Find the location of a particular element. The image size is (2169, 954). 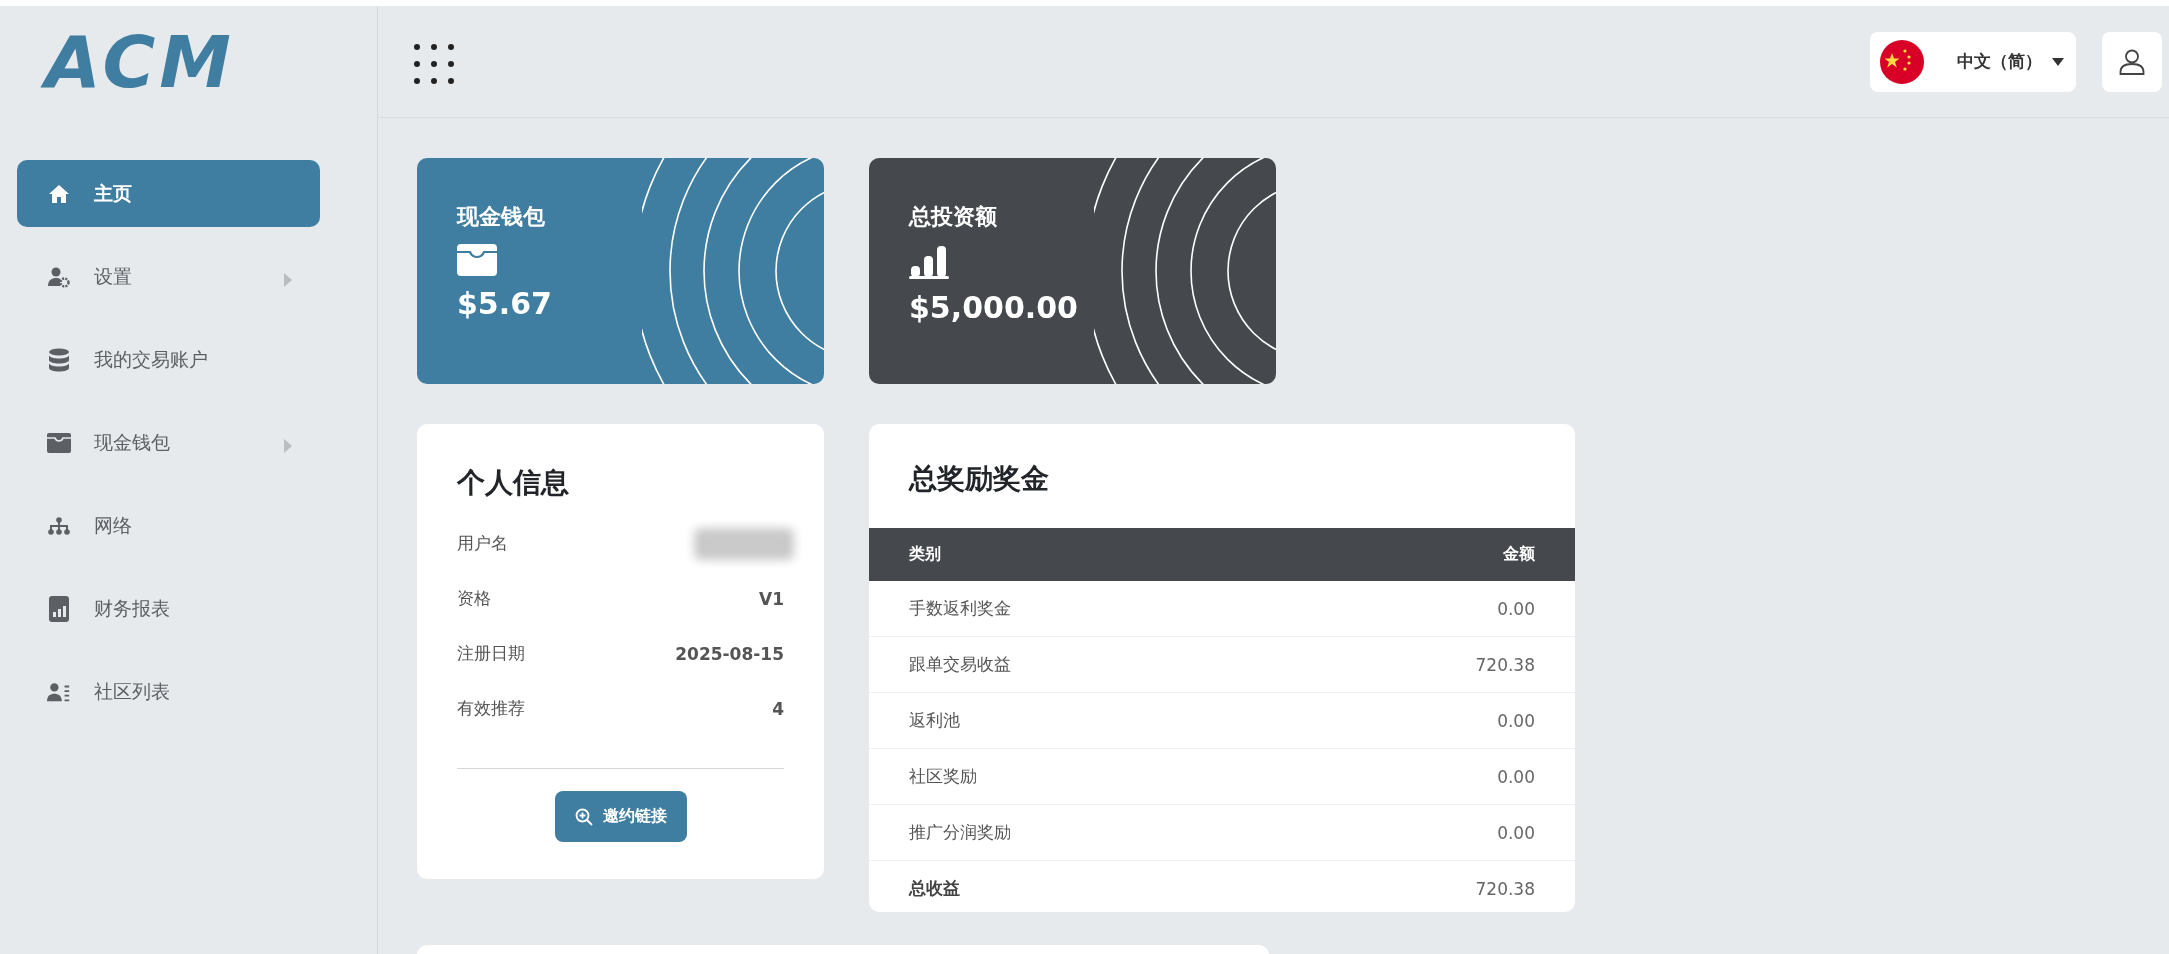

database-icon is located at coordinates (59, 359).